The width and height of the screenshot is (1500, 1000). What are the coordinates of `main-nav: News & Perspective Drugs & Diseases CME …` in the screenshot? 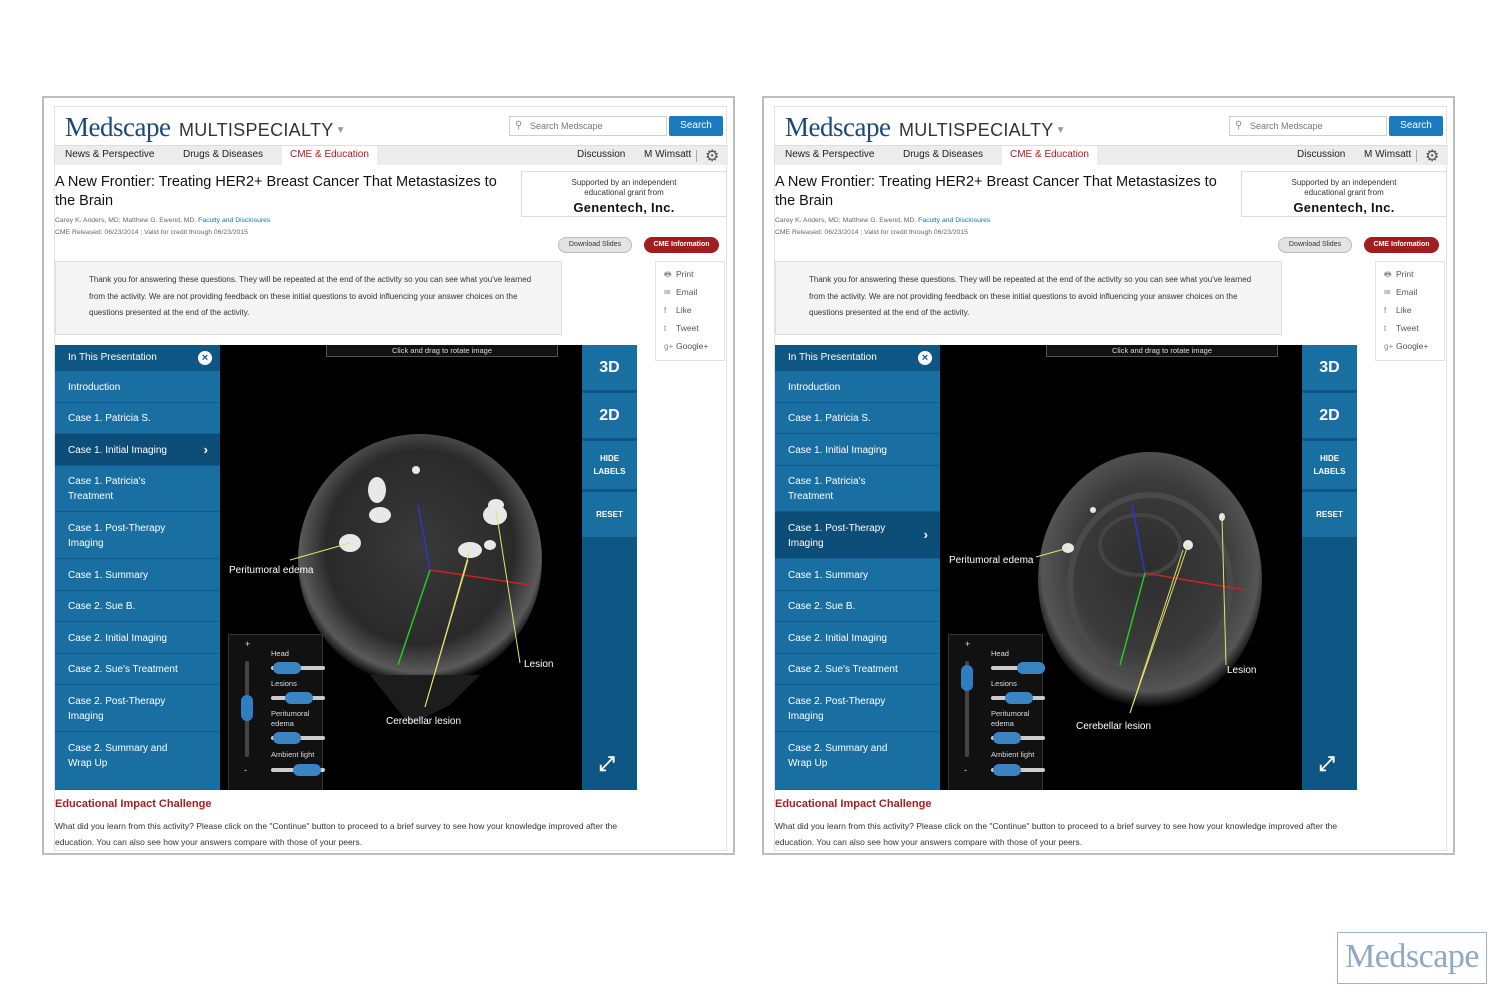 It's located at (1111, 155).